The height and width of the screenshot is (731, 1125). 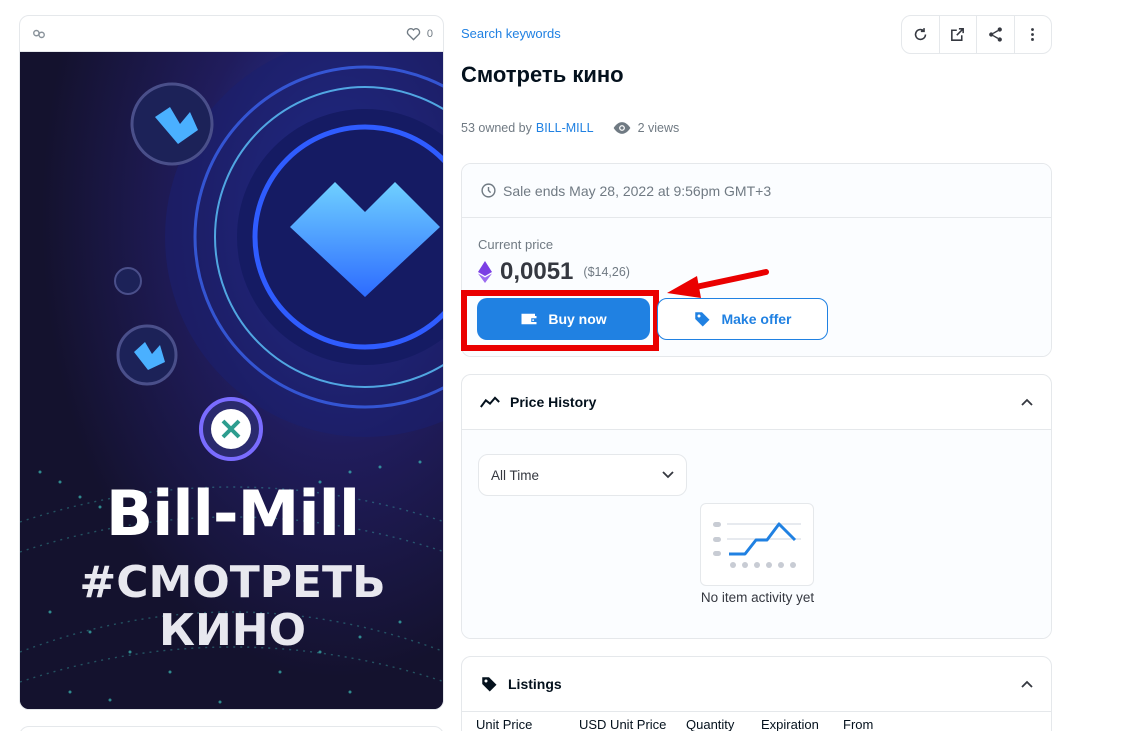 What do you see at coordinates (413, 34) in the screenshot?
I see `heart-icon` at bounding box center [413, 34].